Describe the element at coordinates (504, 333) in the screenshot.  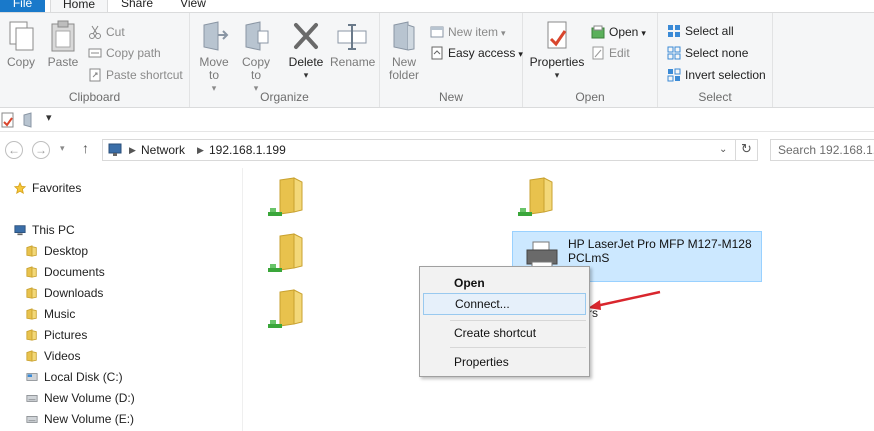
I see `menu-item-create-shortcut: Create shortcut` at that location.